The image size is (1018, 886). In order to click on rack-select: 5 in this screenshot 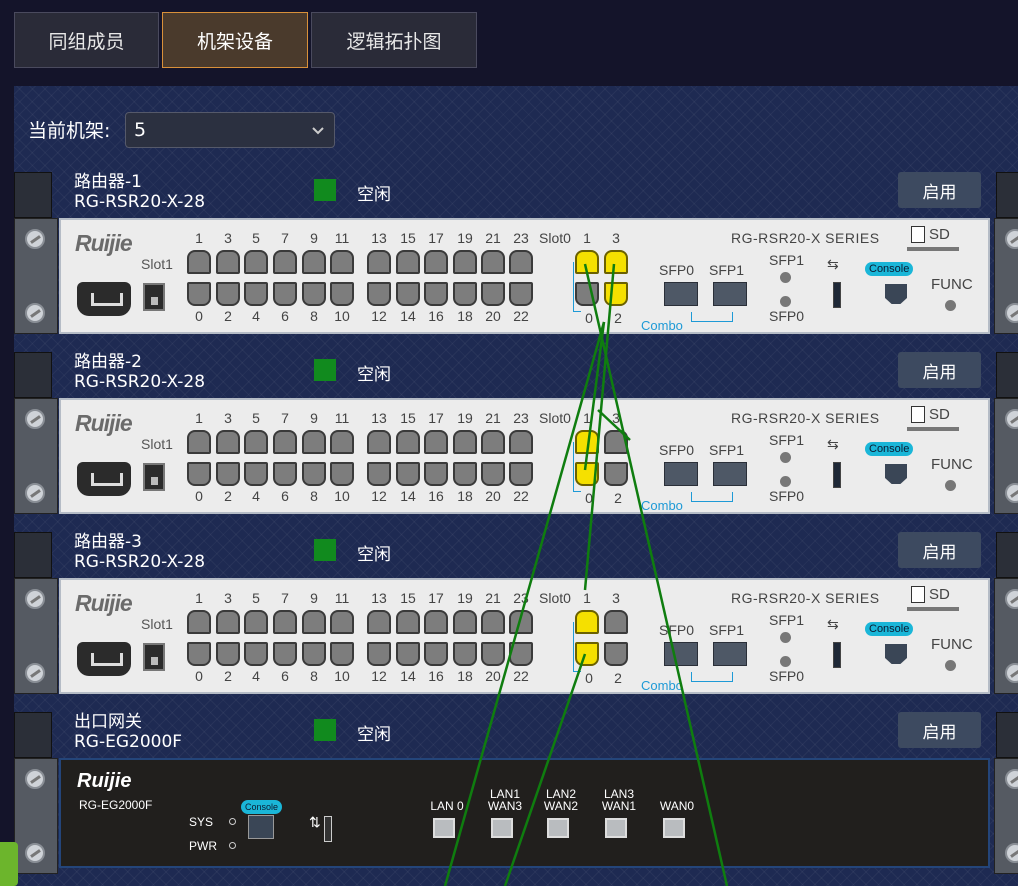, I will do `click(230, 130)`.